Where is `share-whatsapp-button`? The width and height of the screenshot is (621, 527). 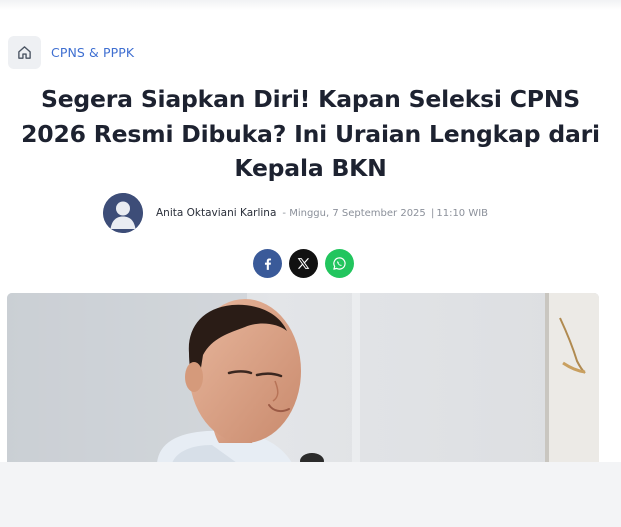
share-whatsapp-button is located at coordinates (339, 263).